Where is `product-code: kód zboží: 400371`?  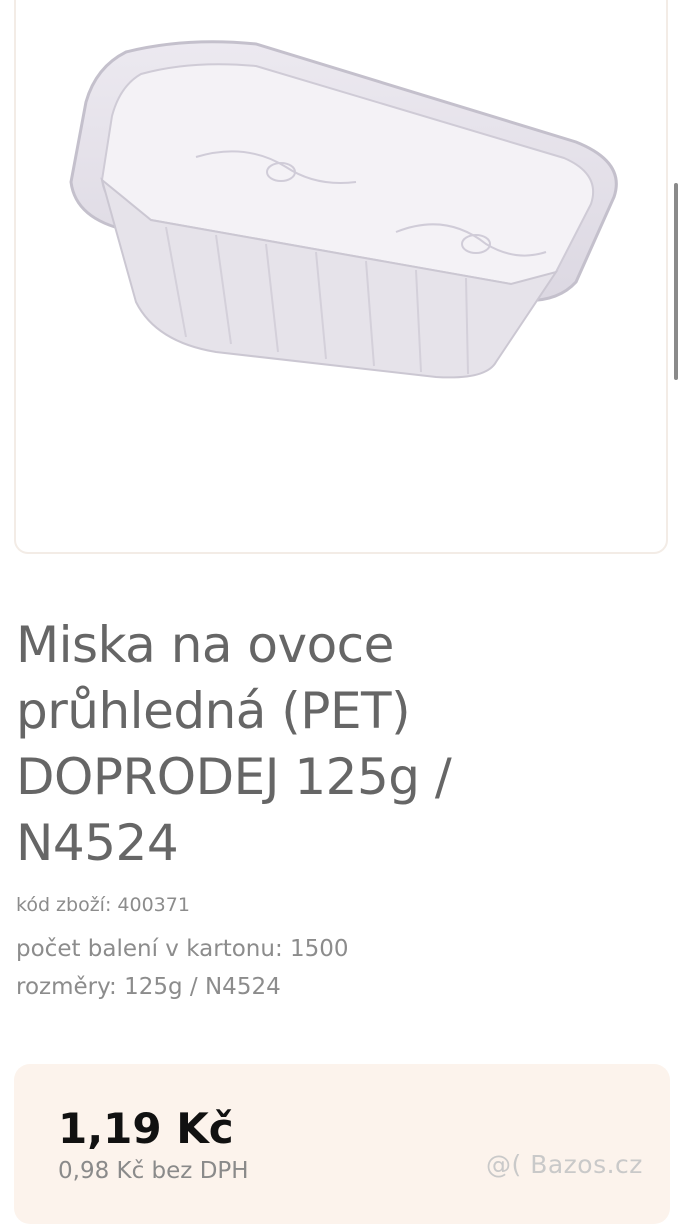
product-code: kód zboží: 400371 is located at coordinates (103, 905).